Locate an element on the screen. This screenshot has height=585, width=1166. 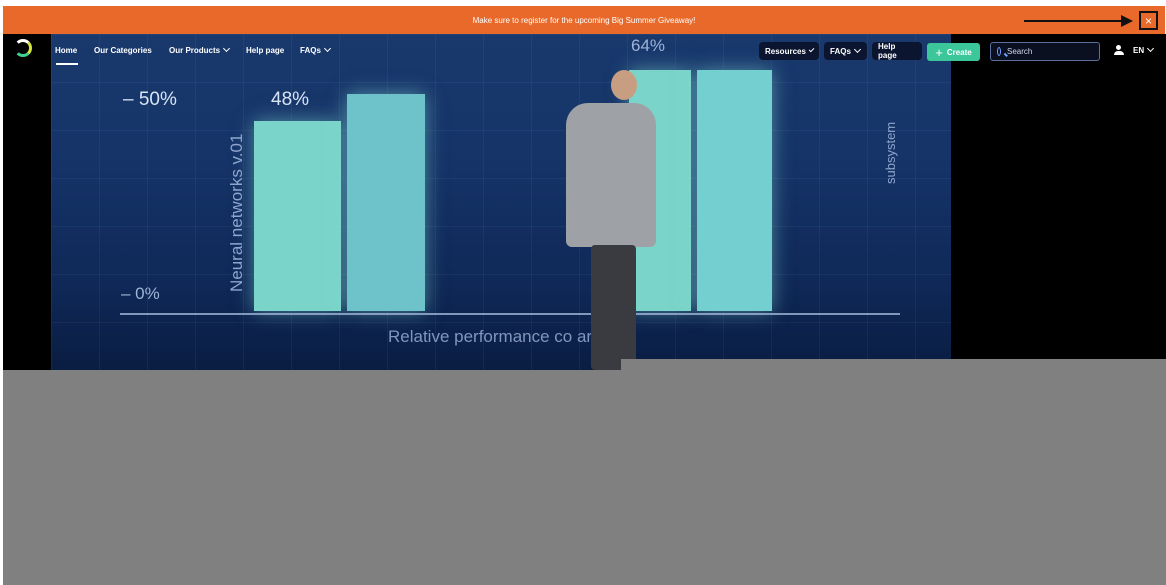
screen-label-50: – 50% is located at coordinates (150, 99).